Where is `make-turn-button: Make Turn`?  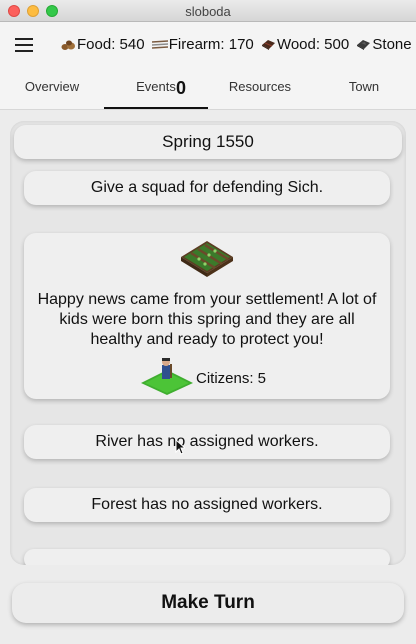 make-turn-button: Make Turn is located at coordinates (208, 603).